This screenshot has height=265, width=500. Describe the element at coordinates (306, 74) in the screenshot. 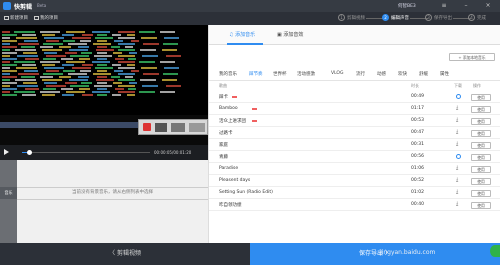

I see `category-activity: 活动感激` at that location.